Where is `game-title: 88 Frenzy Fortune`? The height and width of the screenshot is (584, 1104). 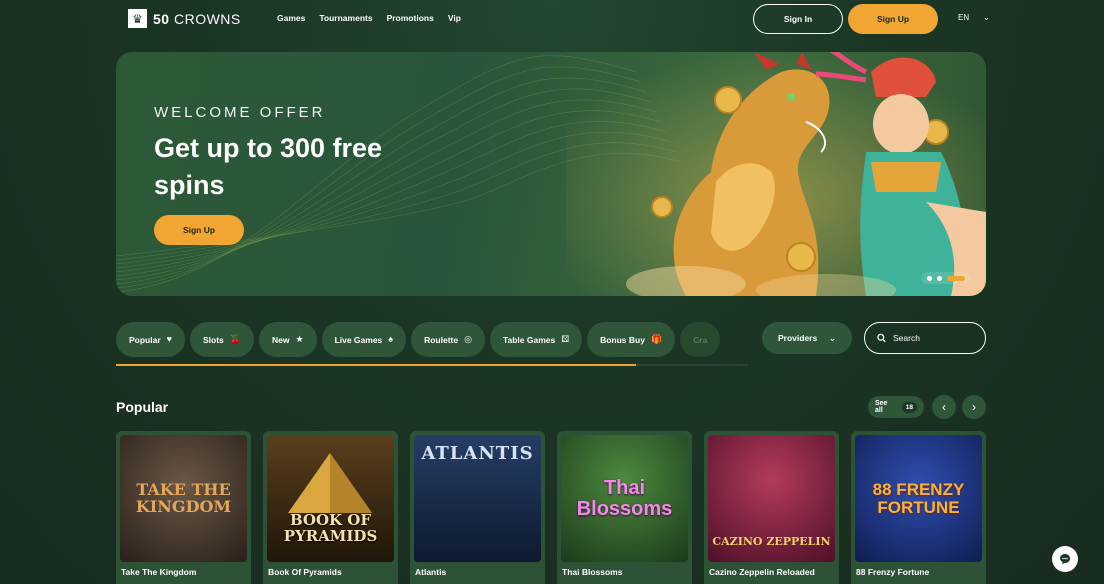
game-title: 88 Frenzy Fortune is located at coordinates (893, 572).